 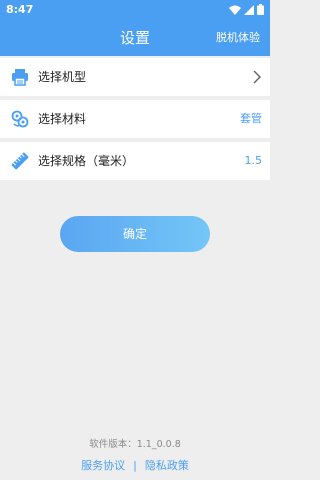 I want to click on app-header: 8:47 设置 脱机体验, so click(x=135, y=28).